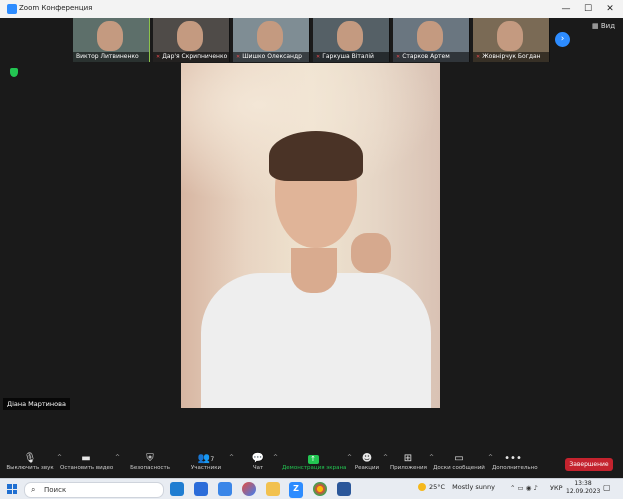  What do you see at coordinates (607, 487) in the screenshot?
I see `notification-icon: ▢` at bounding box center [607, 487].